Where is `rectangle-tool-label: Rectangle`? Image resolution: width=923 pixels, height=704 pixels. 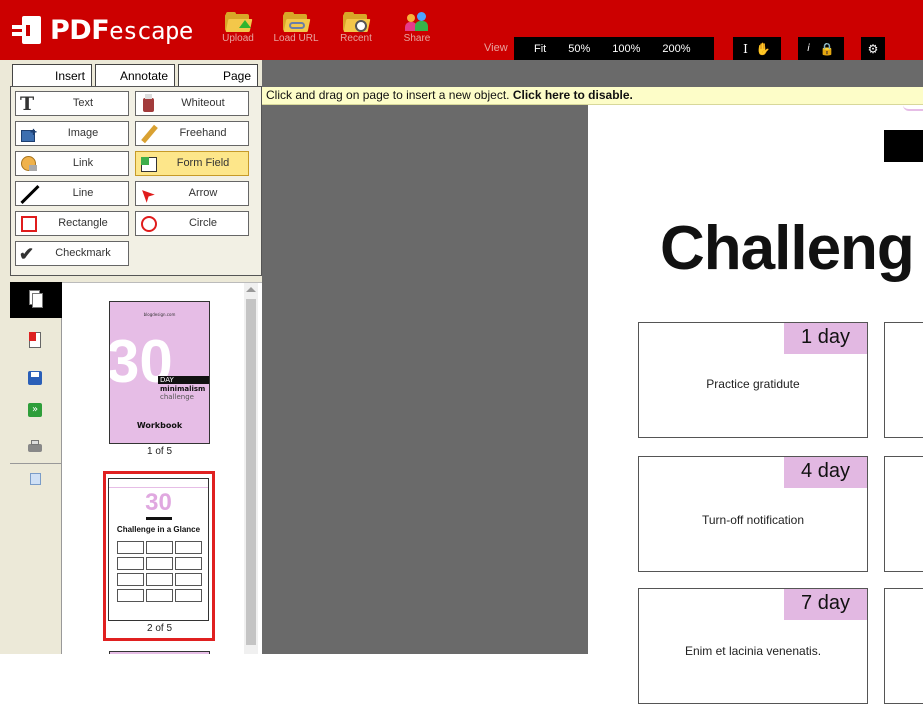
rectangle-tool-label: Rectangle is located at coordinates (83, 223).